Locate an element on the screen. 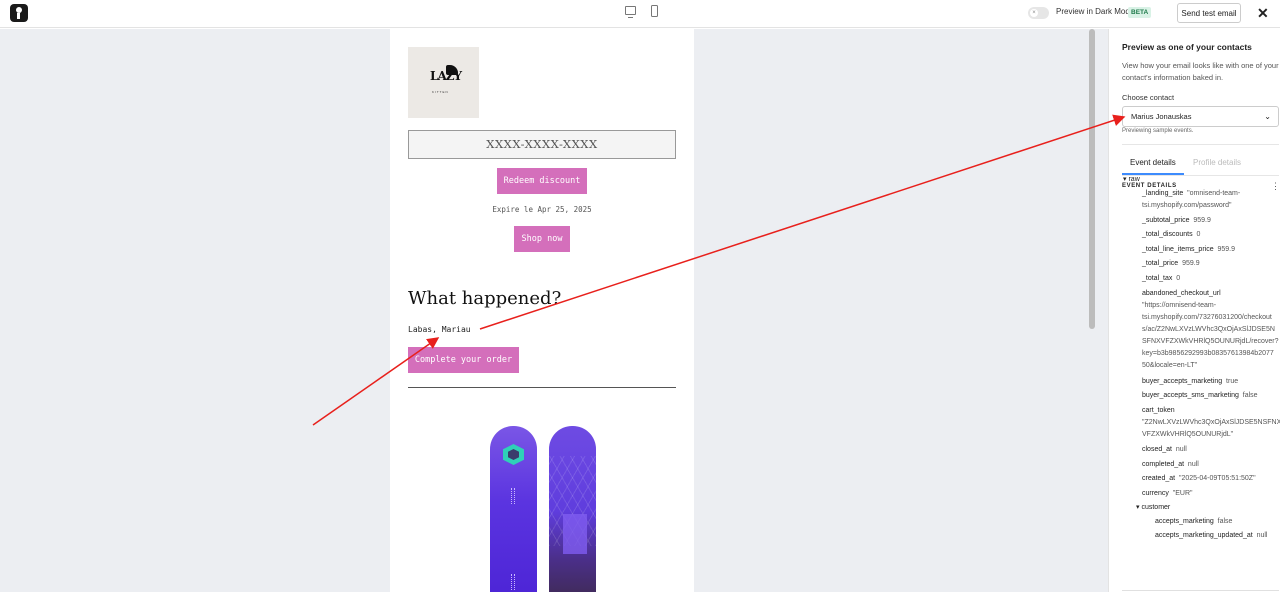 The image size is (1280, 592). tree-row: currency "EUR" is located at coordinates (1167, 494).